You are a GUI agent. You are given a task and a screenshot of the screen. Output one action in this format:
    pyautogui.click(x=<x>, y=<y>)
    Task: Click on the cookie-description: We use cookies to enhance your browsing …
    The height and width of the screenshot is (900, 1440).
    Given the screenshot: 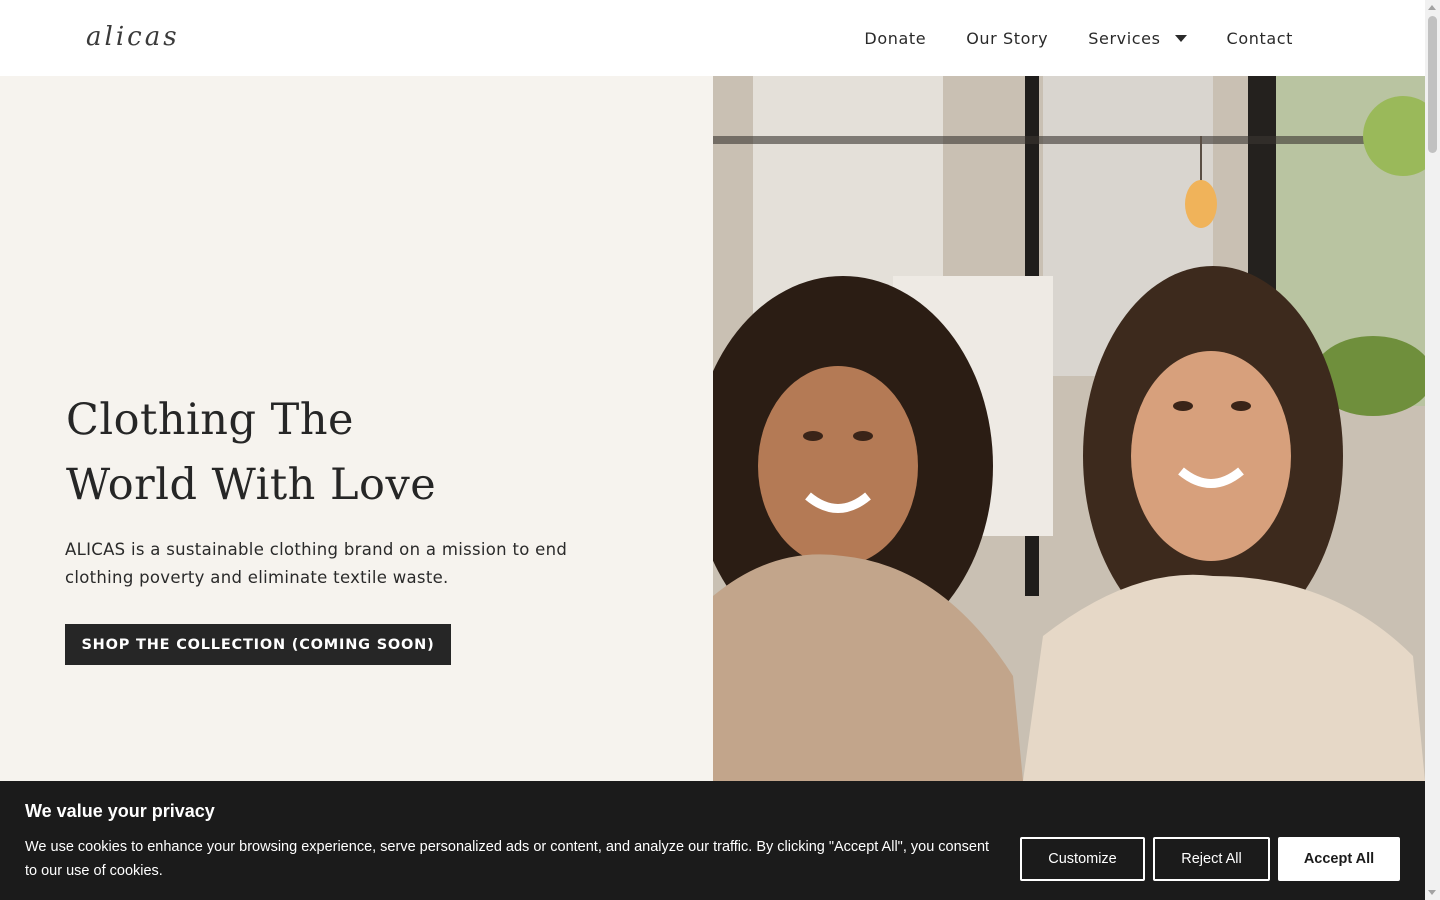 What is the action you would take?
    pyautogui.click(x=507, y=859)
    